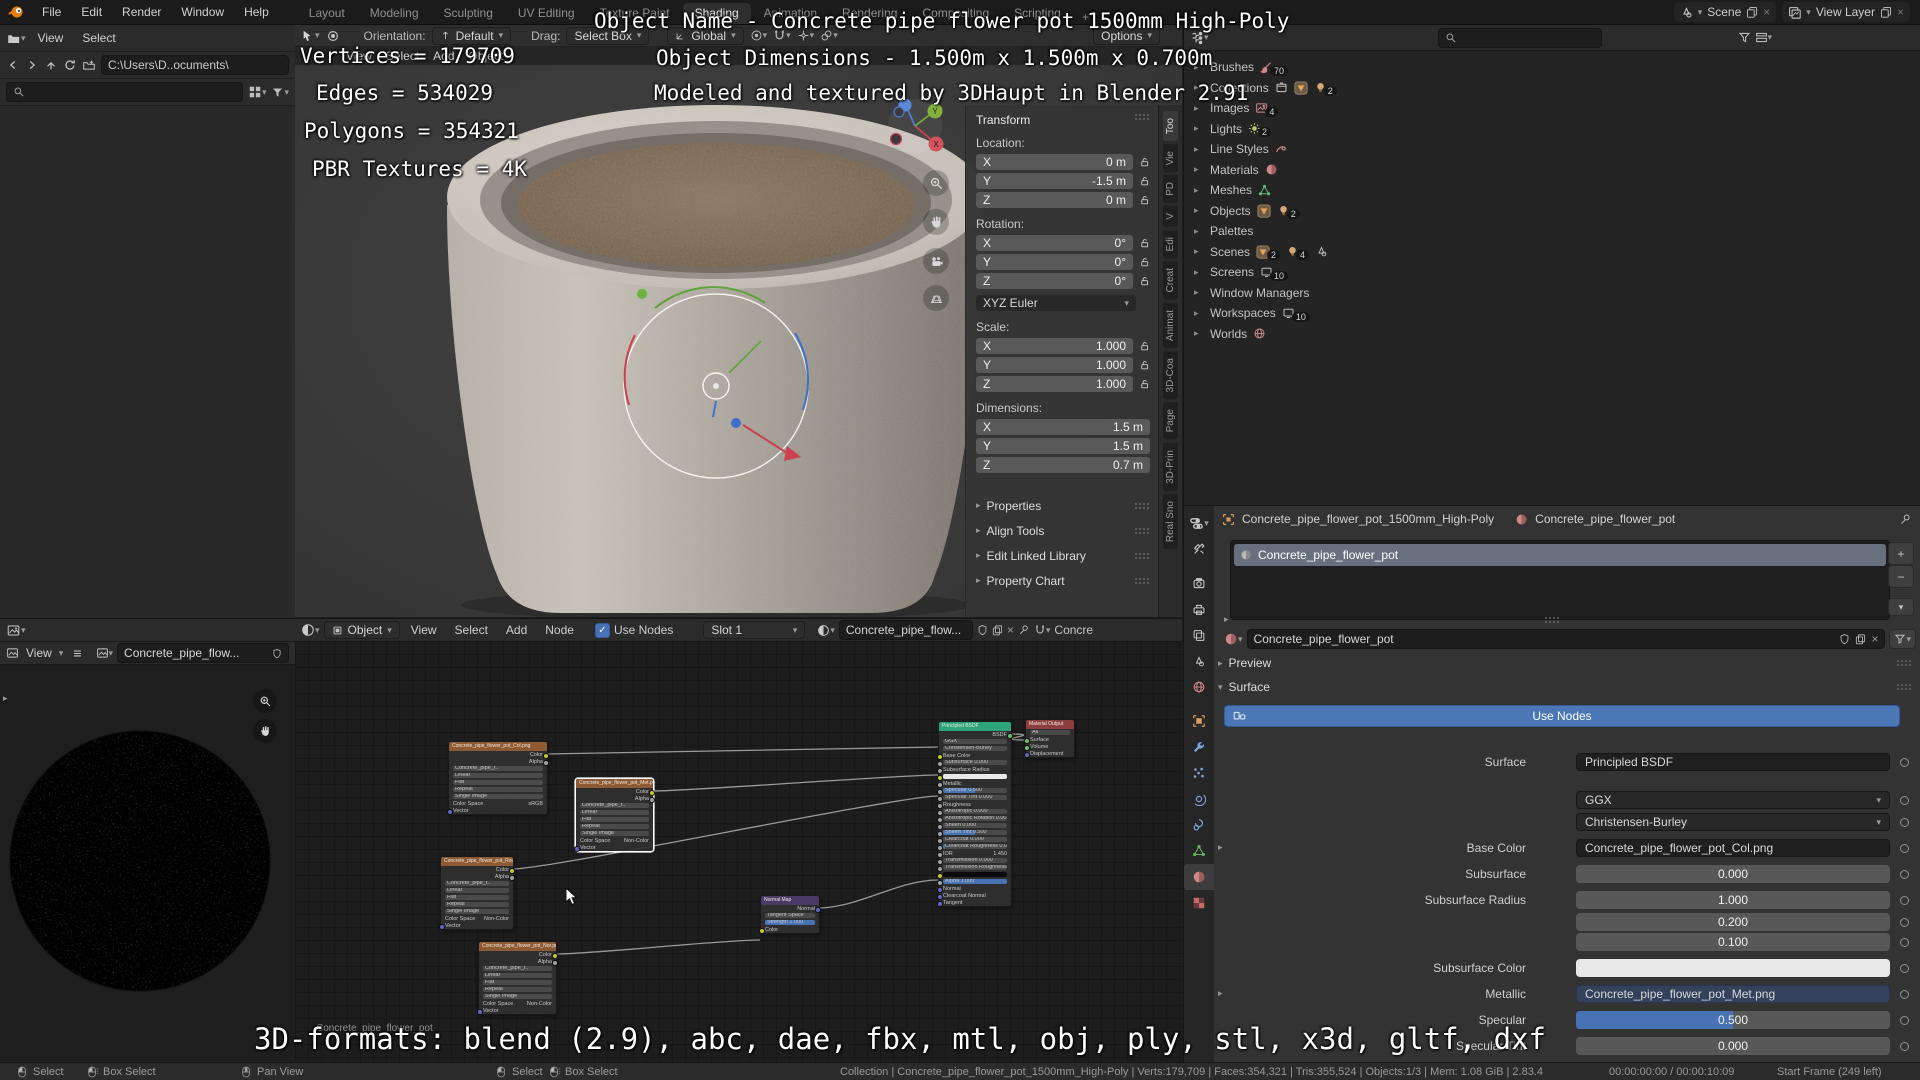 This screenshot has width=1920, height=1080. I want to click on collapsed-panel-properties: ▸ Properties, so click(1063, 505).